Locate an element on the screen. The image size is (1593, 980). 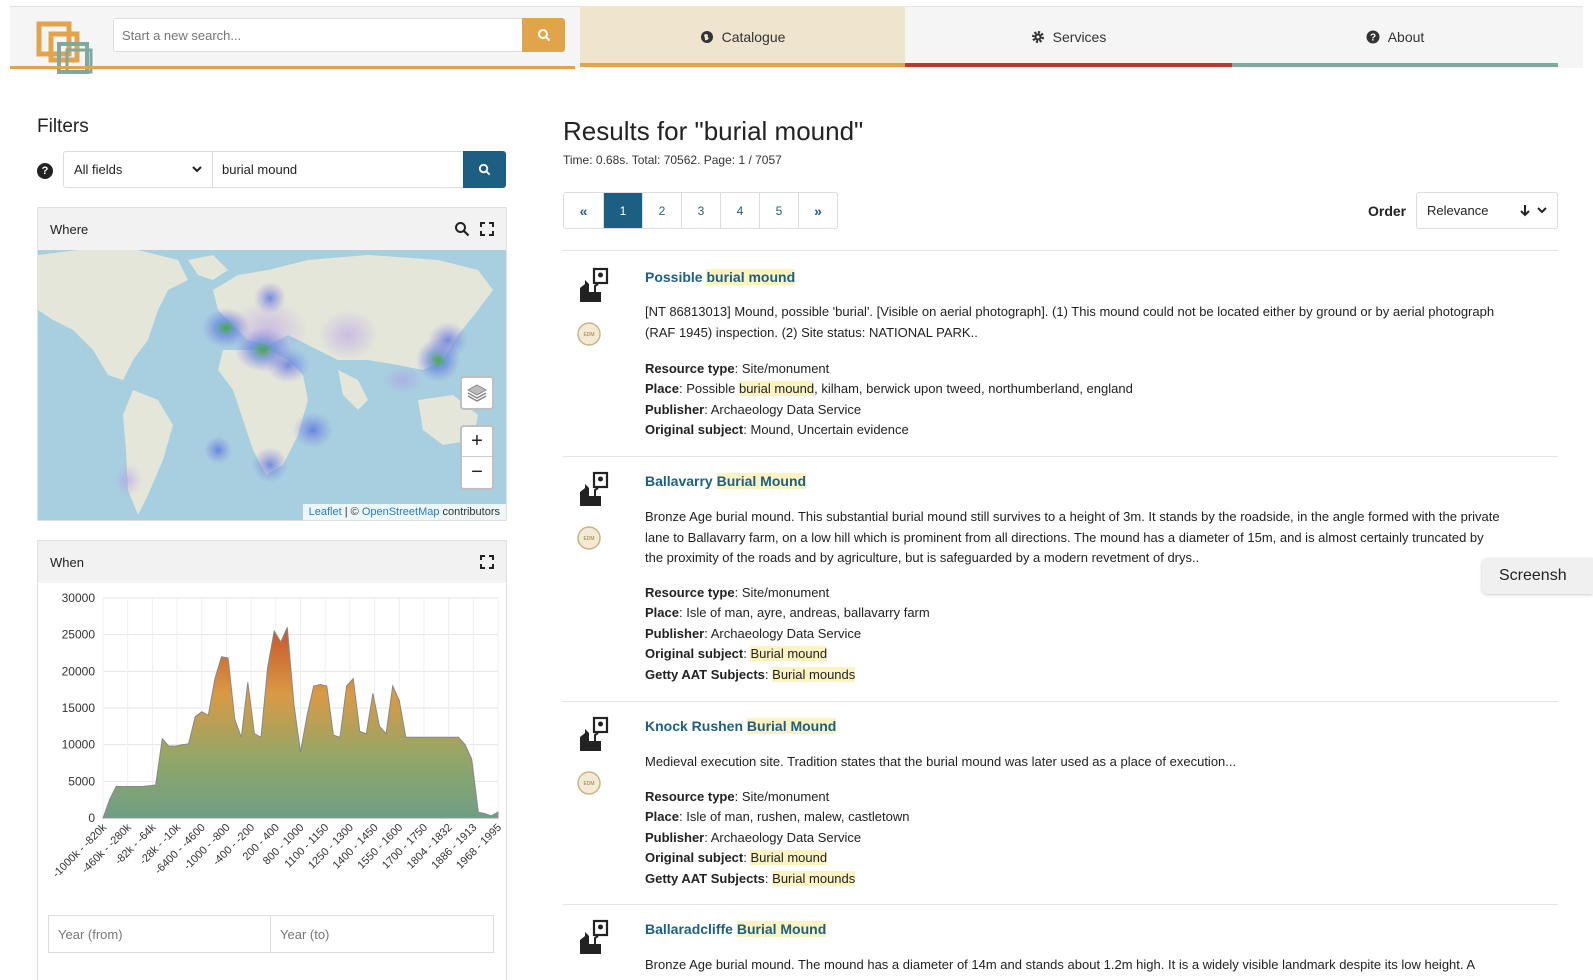
help-icon: ? is located at coordinates (45, 171).